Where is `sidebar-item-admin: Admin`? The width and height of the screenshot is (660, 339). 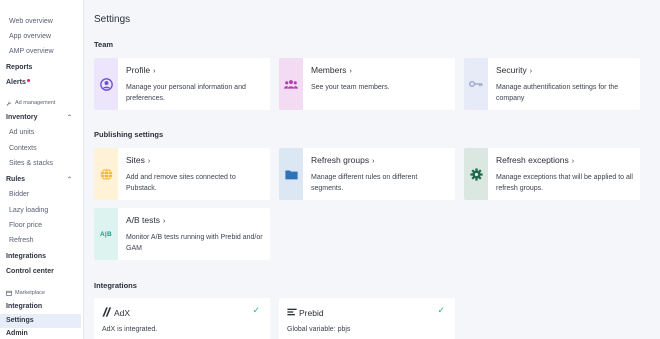
sidebar-item-admin: Admin is located at coordinates (17, 333).